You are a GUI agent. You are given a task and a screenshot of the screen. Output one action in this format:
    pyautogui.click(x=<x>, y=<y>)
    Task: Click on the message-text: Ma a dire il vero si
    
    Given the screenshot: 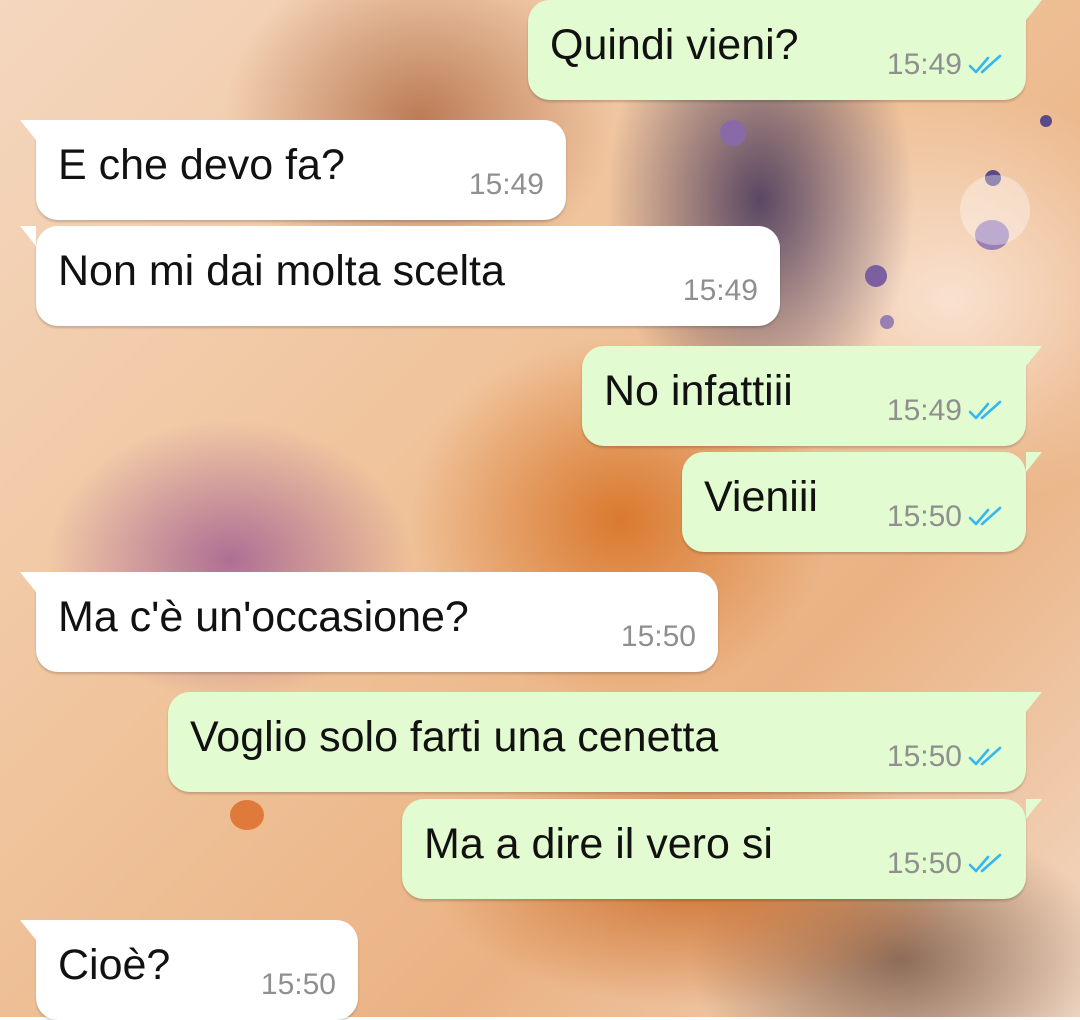 What is the action you would take?
    pyautogui.click(x=598, y=844)
    